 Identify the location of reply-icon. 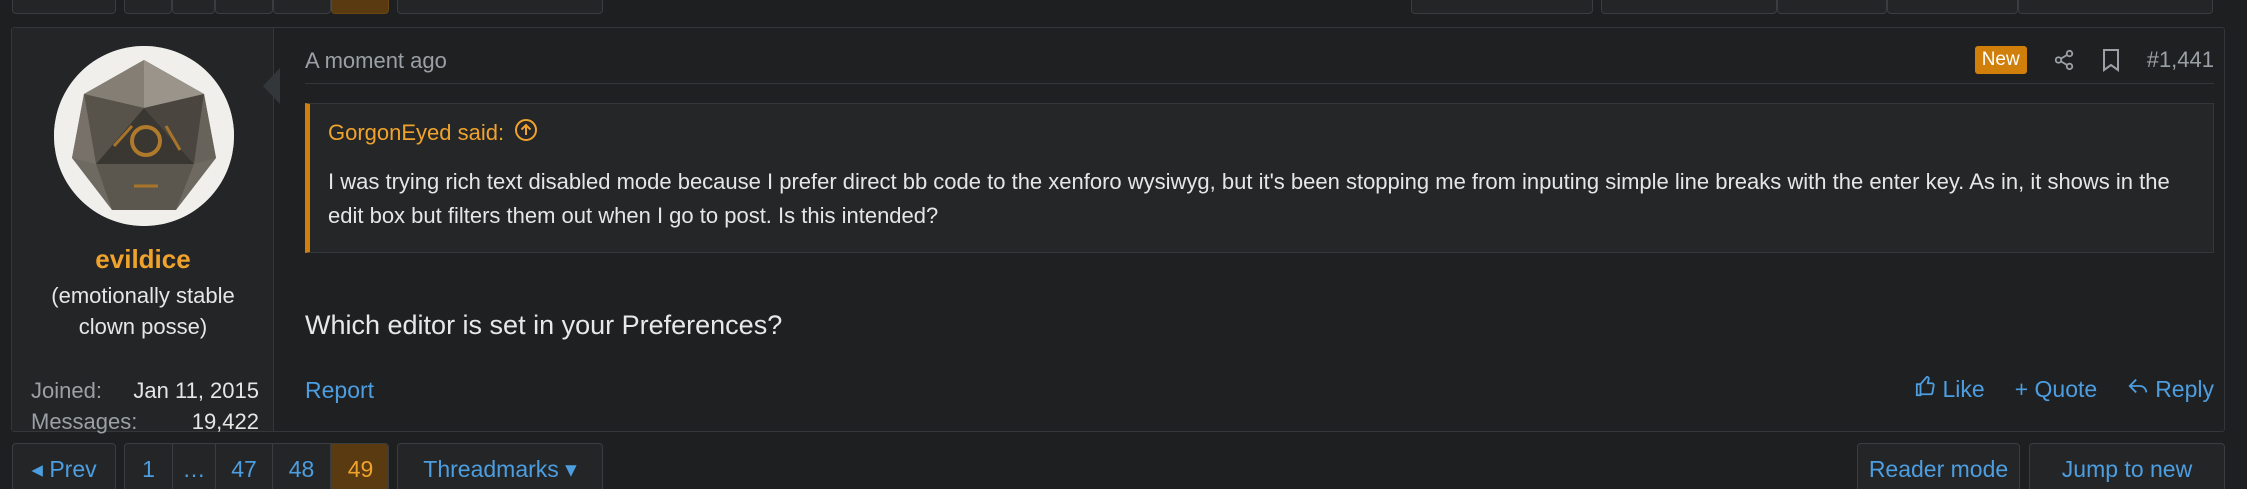
(2138, 389).